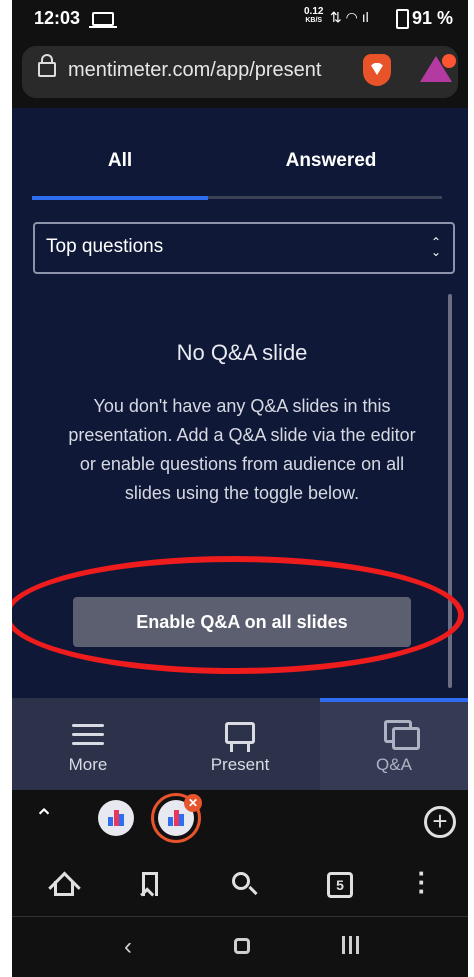  What do you see at coordinates (57, 18) in the screenshot?
I see `status-time: 12:03` at bounding box center [57, 18].